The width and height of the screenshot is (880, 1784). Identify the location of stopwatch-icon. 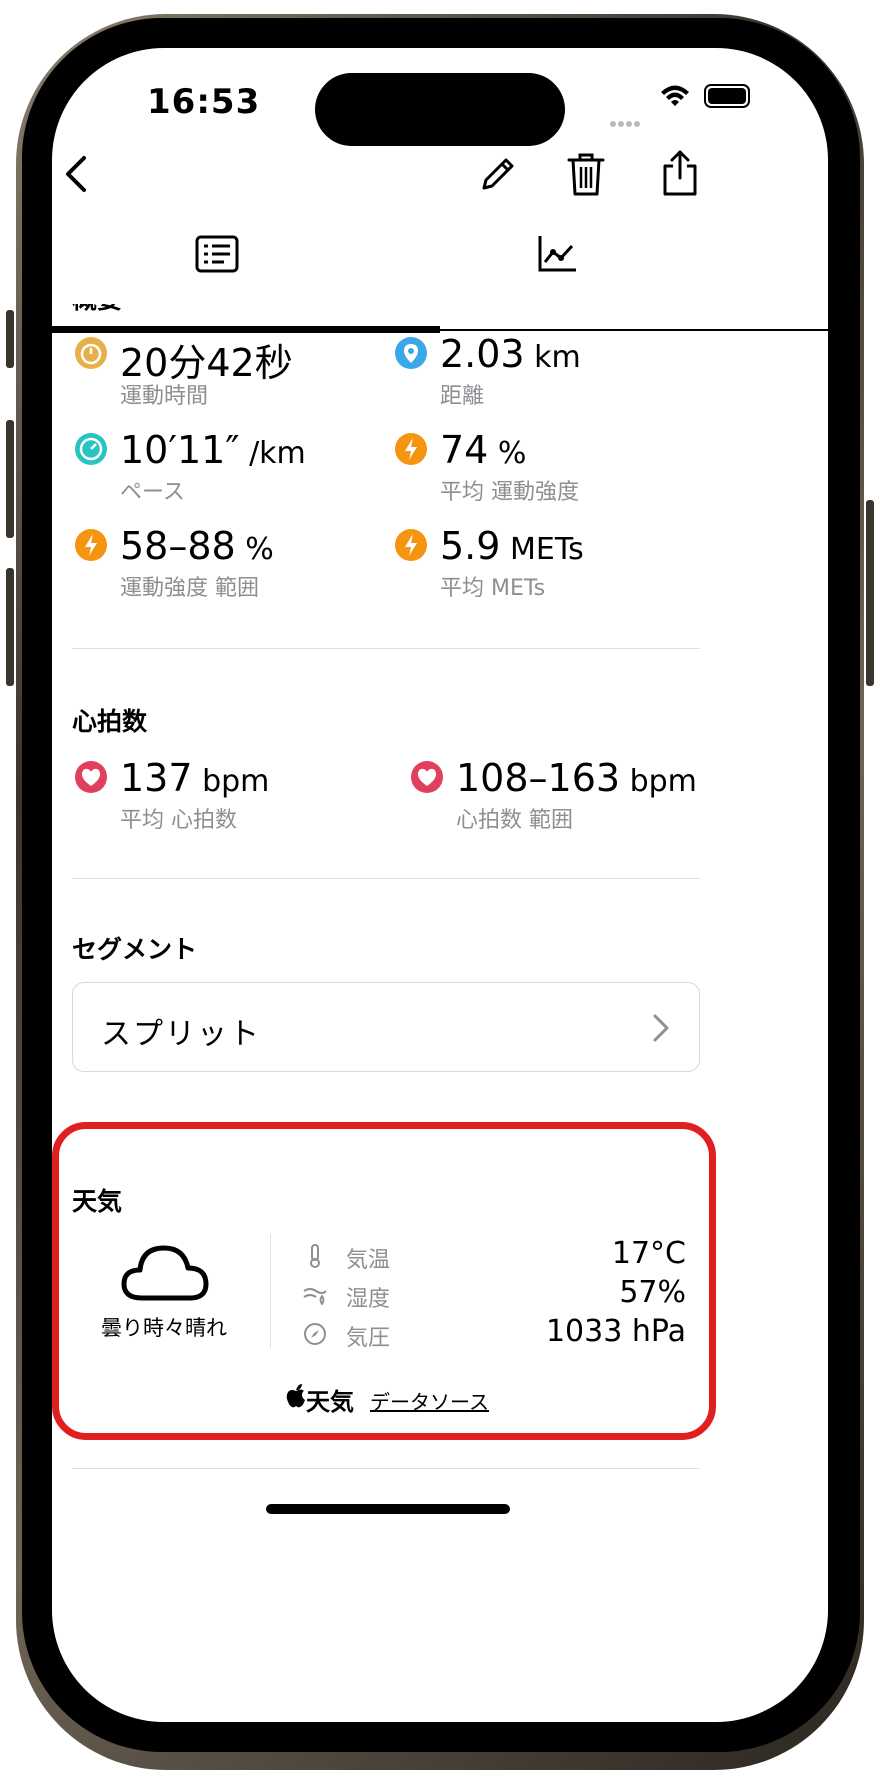
(91, 353).